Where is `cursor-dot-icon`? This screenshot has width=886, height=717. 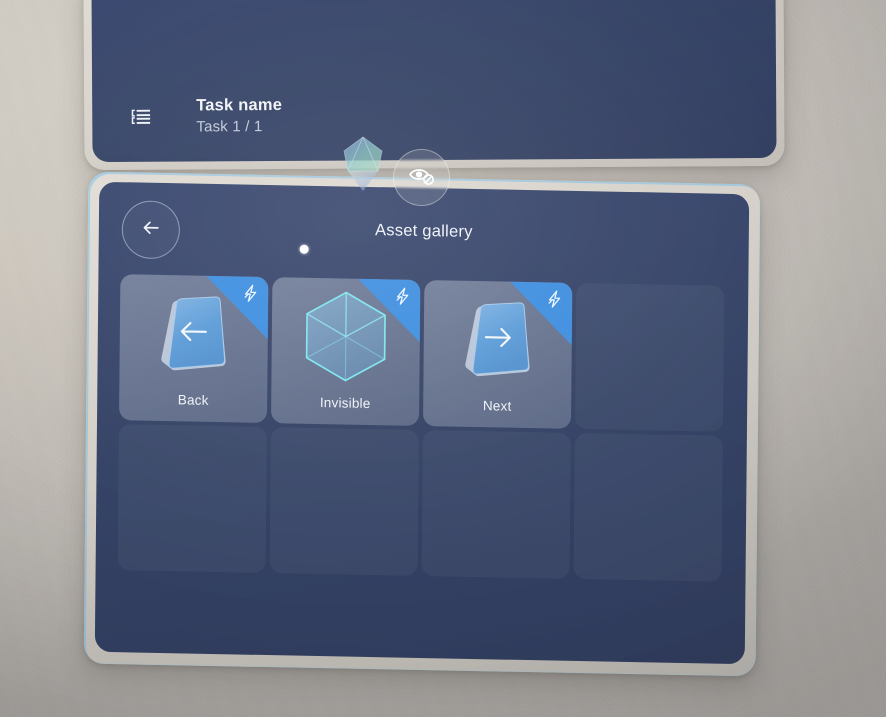
cursor-dot-icon is located at coordinates (304, 249).